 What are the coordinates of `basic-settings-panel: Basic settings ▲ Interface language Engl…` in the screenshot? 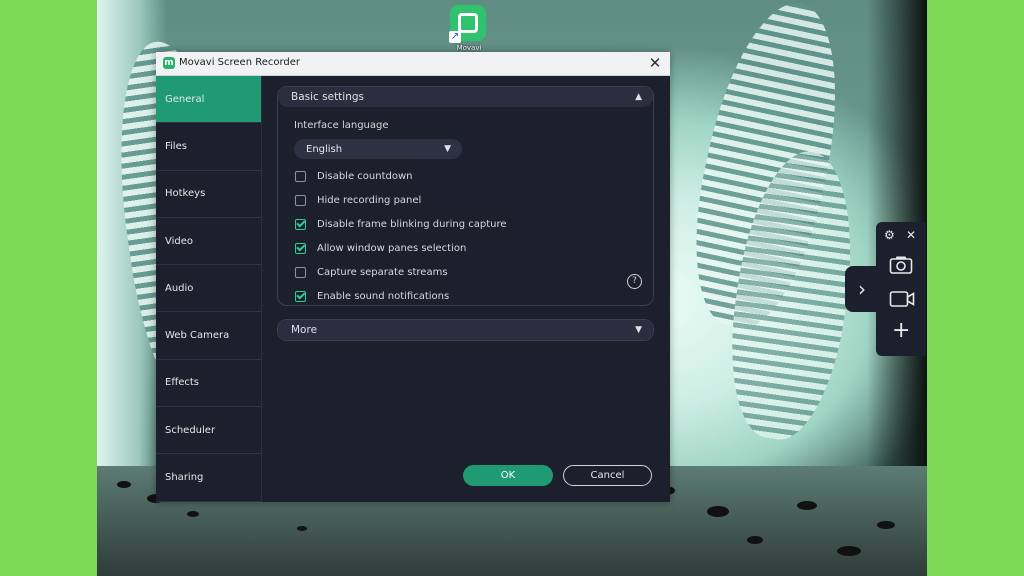 It's located at (465, 196).